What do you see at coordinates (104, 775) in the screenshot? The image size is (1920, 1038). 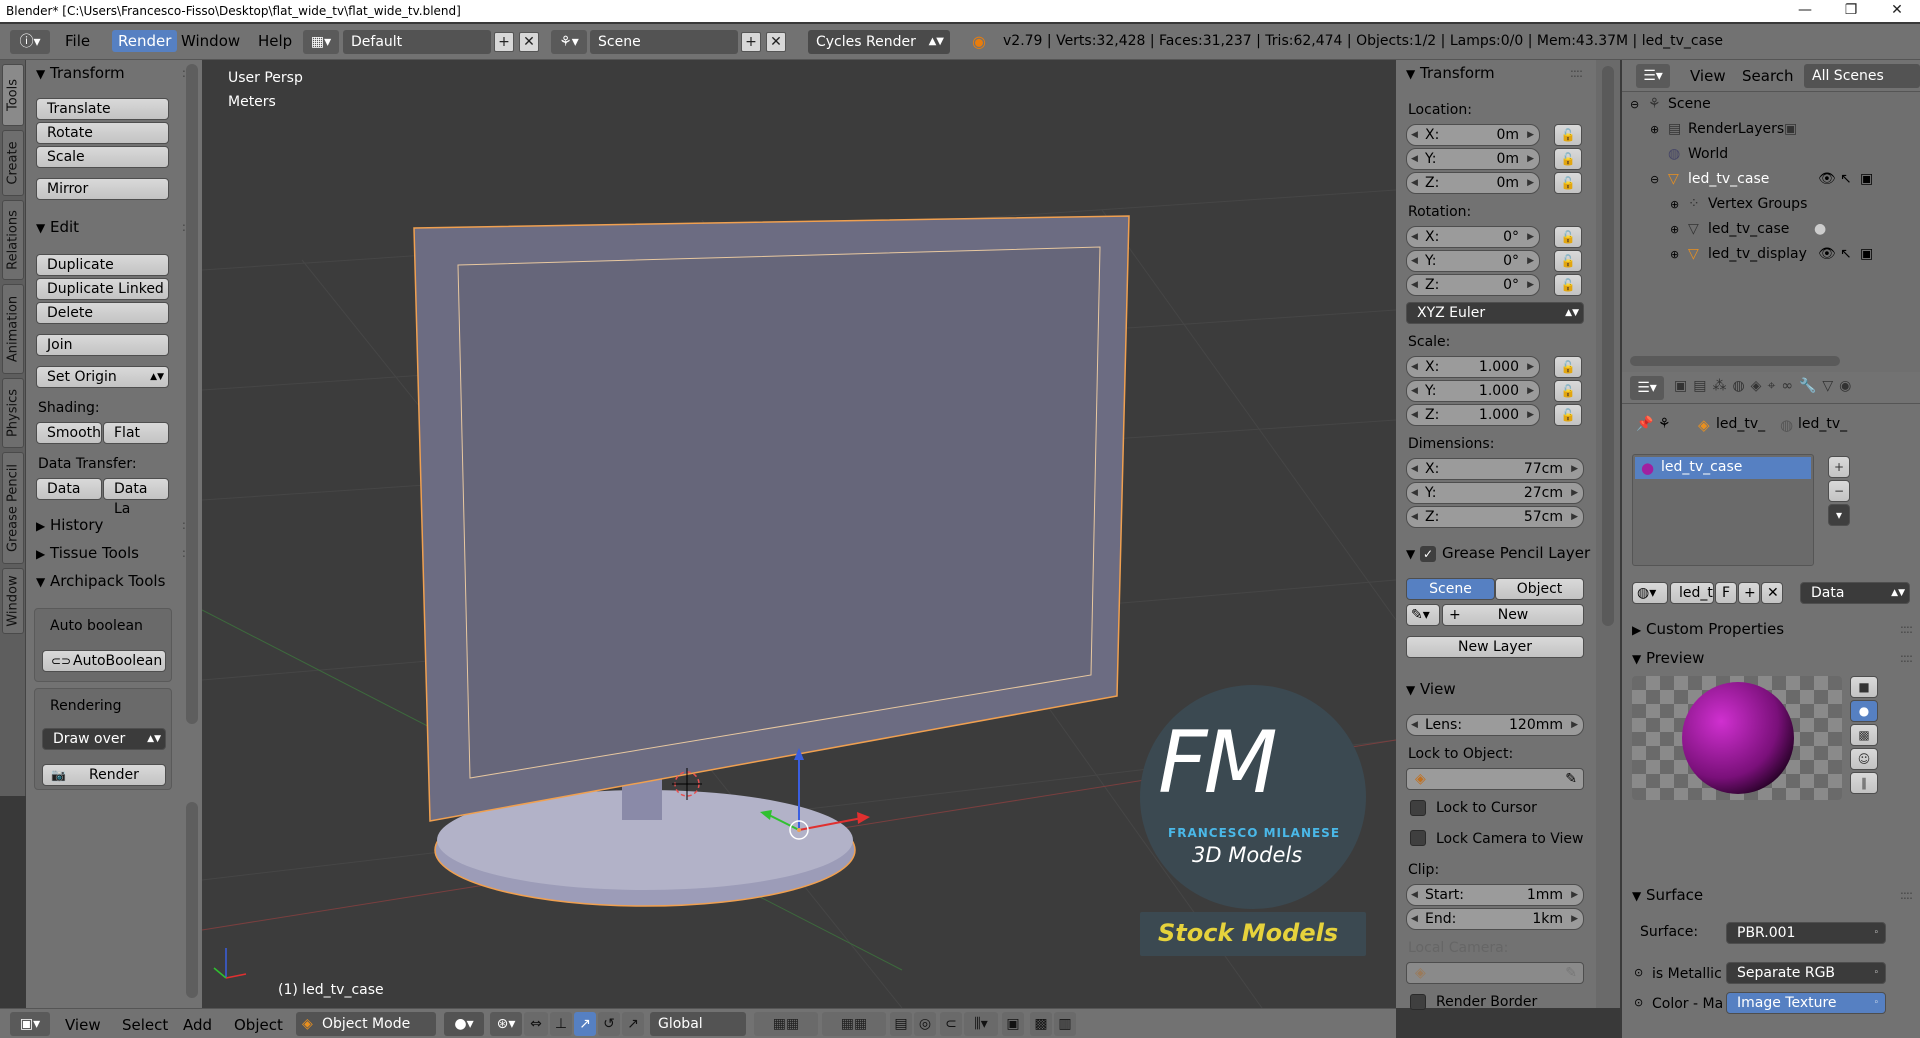 I see `render-button: 📷 Render` at bounding box center [104, 775].